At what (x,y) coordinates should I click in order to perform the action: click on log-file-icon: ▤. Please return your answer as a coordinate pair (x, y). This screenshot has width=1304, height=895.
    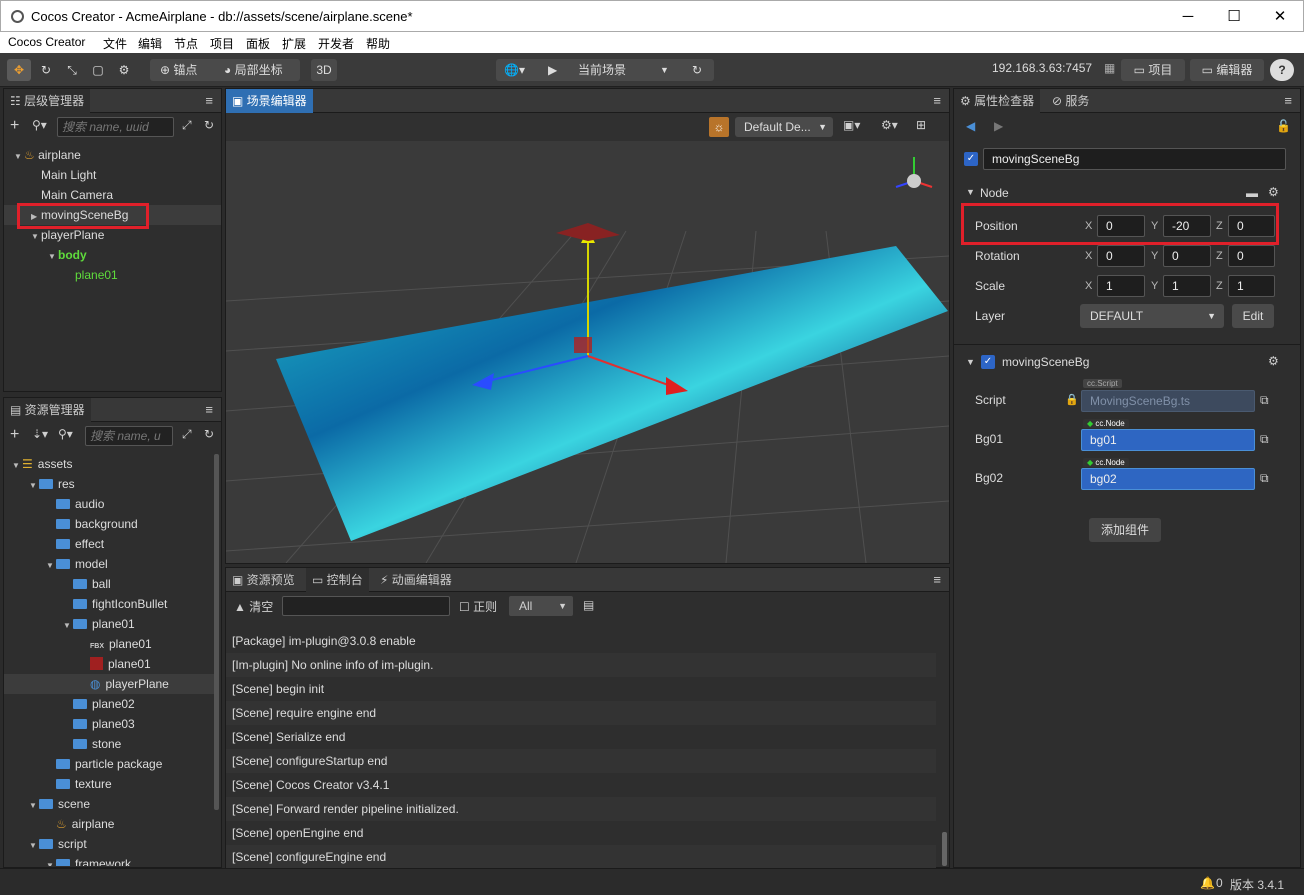
    Looking at the image, I should click on (588, 605).